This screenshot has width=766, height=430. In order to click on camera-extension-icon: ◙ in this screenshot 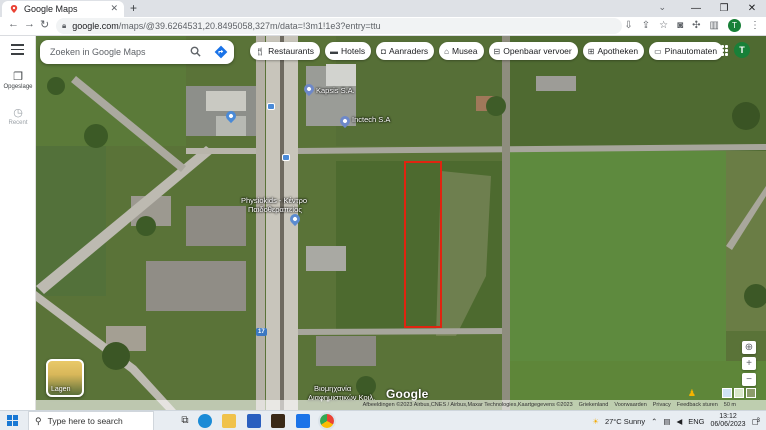, I will do `click(680, 25)`.